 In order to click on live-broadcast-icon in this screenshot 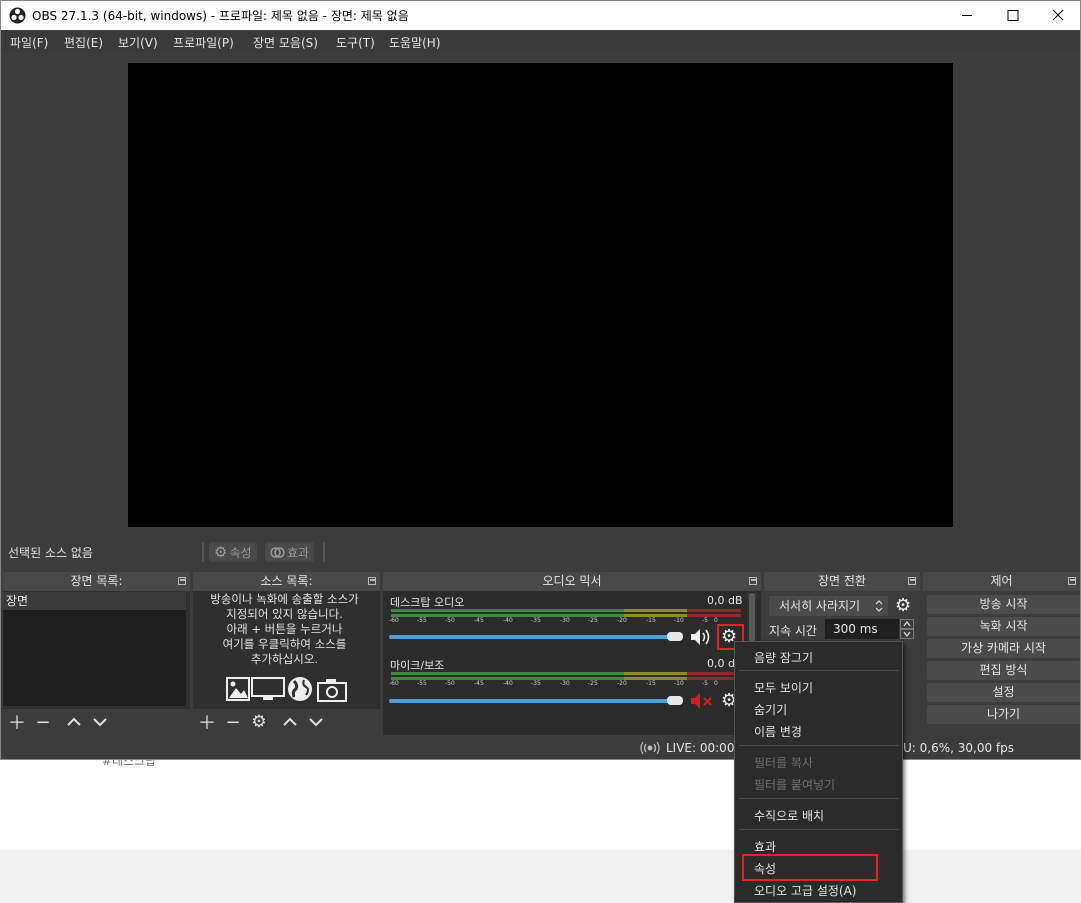, I will do `click(650, 748)`.